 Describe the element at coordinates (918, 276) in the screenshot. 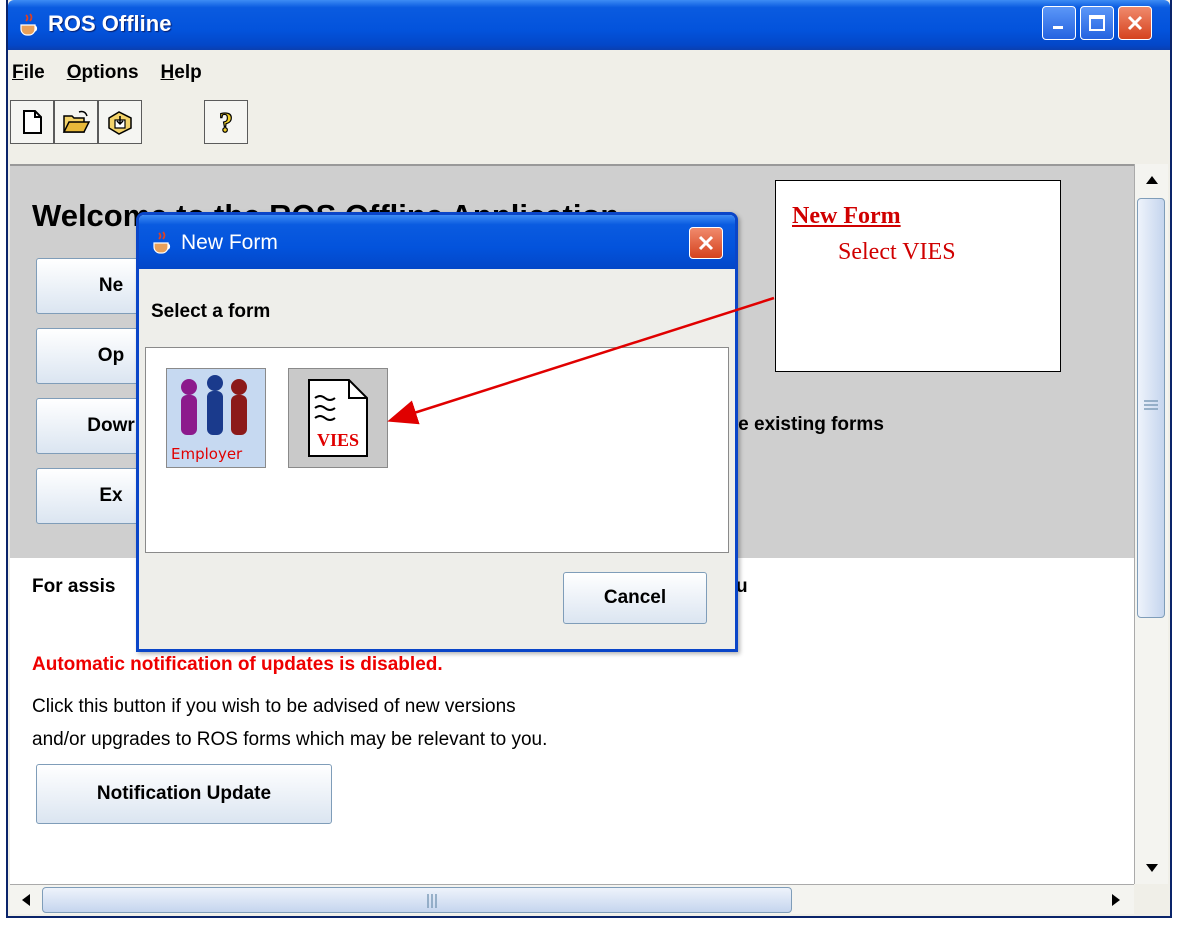

I see `annotation-callout: New Form Select VIES` at that location.